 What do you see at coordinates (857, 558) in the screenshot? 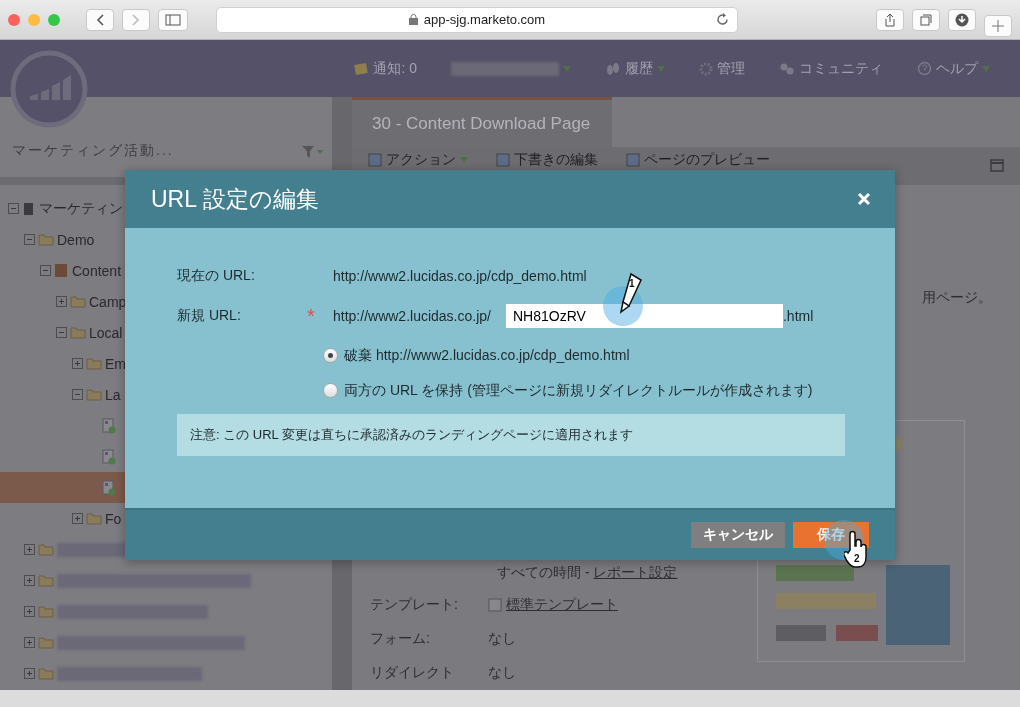
I see `step-number: 2` at bounding box center [857, 558].